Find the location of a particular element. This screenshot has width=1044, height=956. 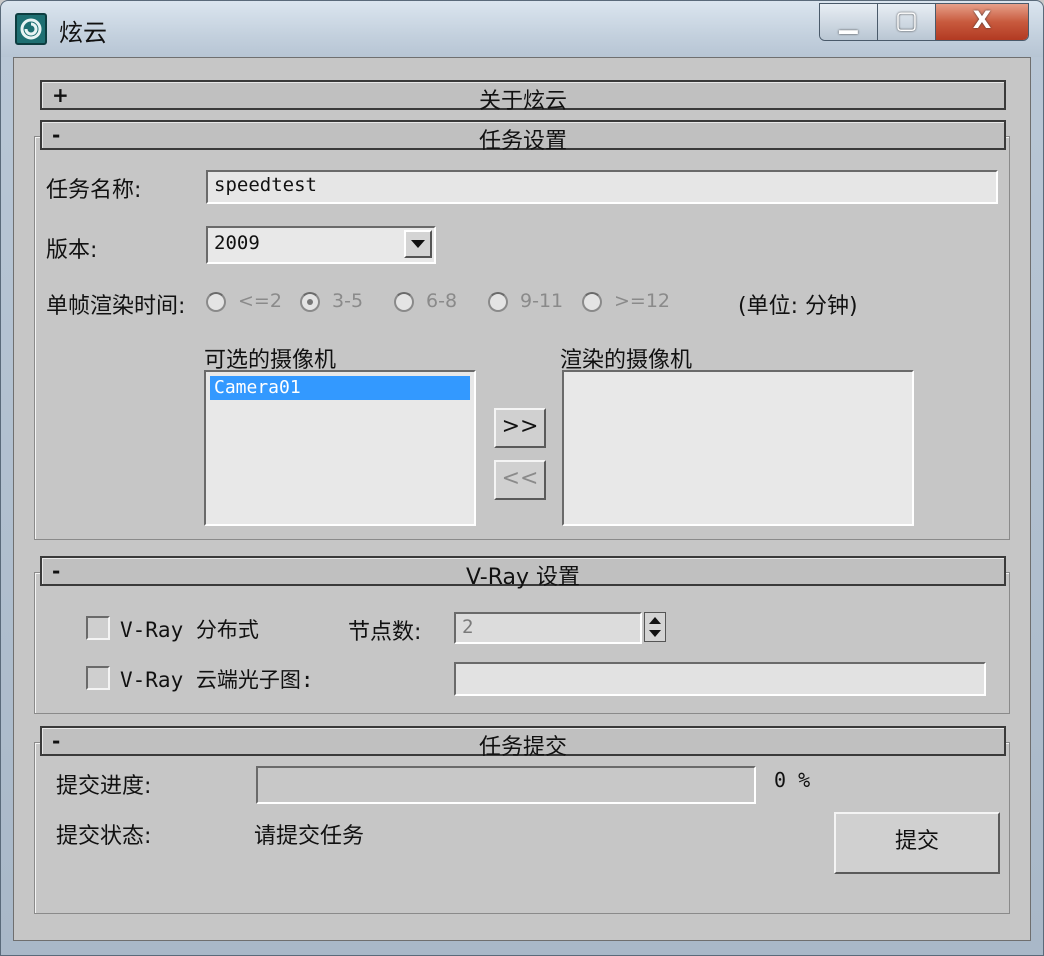

rollout-task-submit-header: - 任务提交 is located at coordinates (523, 743).